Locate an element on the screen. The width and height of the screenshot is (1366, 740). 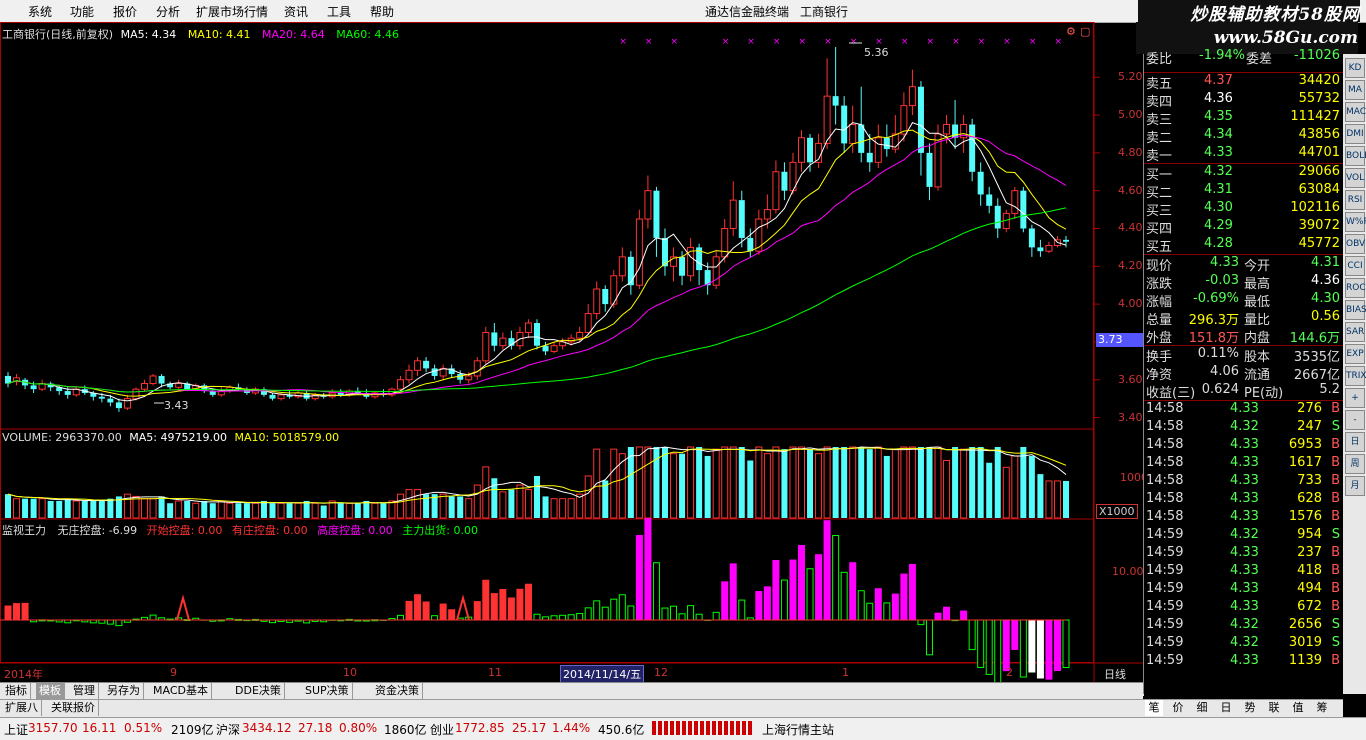
sidebar-btn-vol: VOL is located at coordinates (1355, 178).